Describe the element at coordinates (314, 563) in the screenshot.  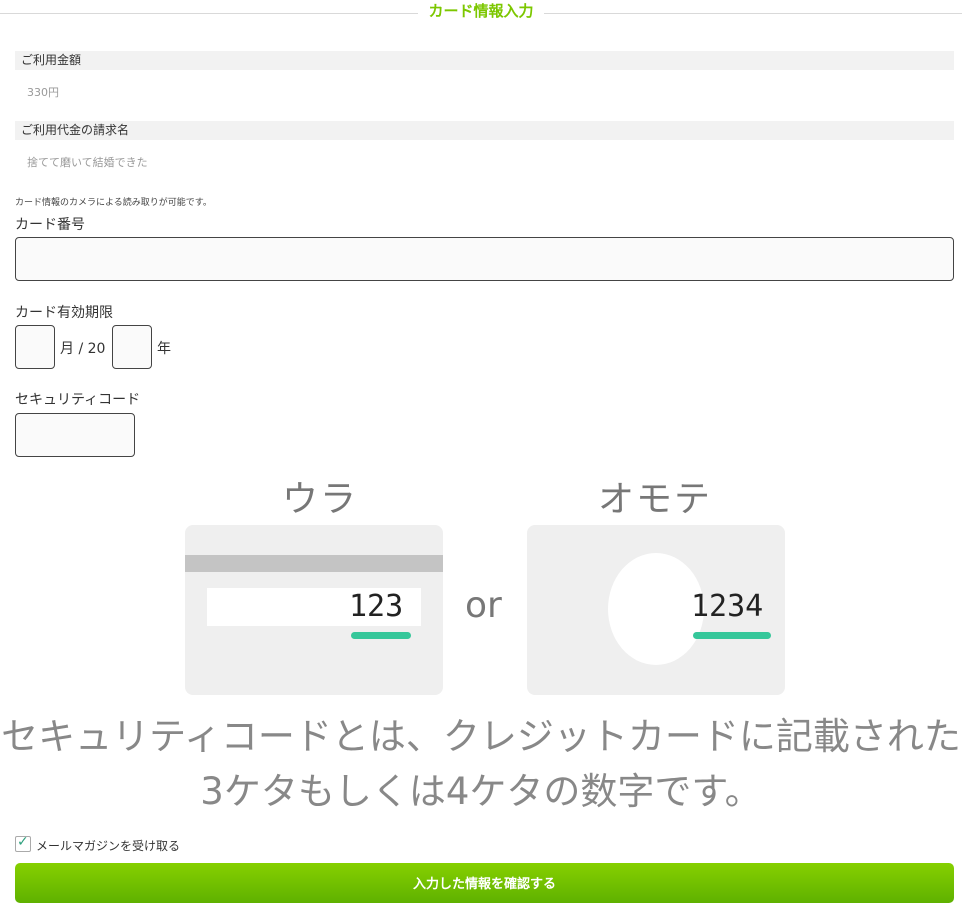
I see `magnetic-strip` at that location.